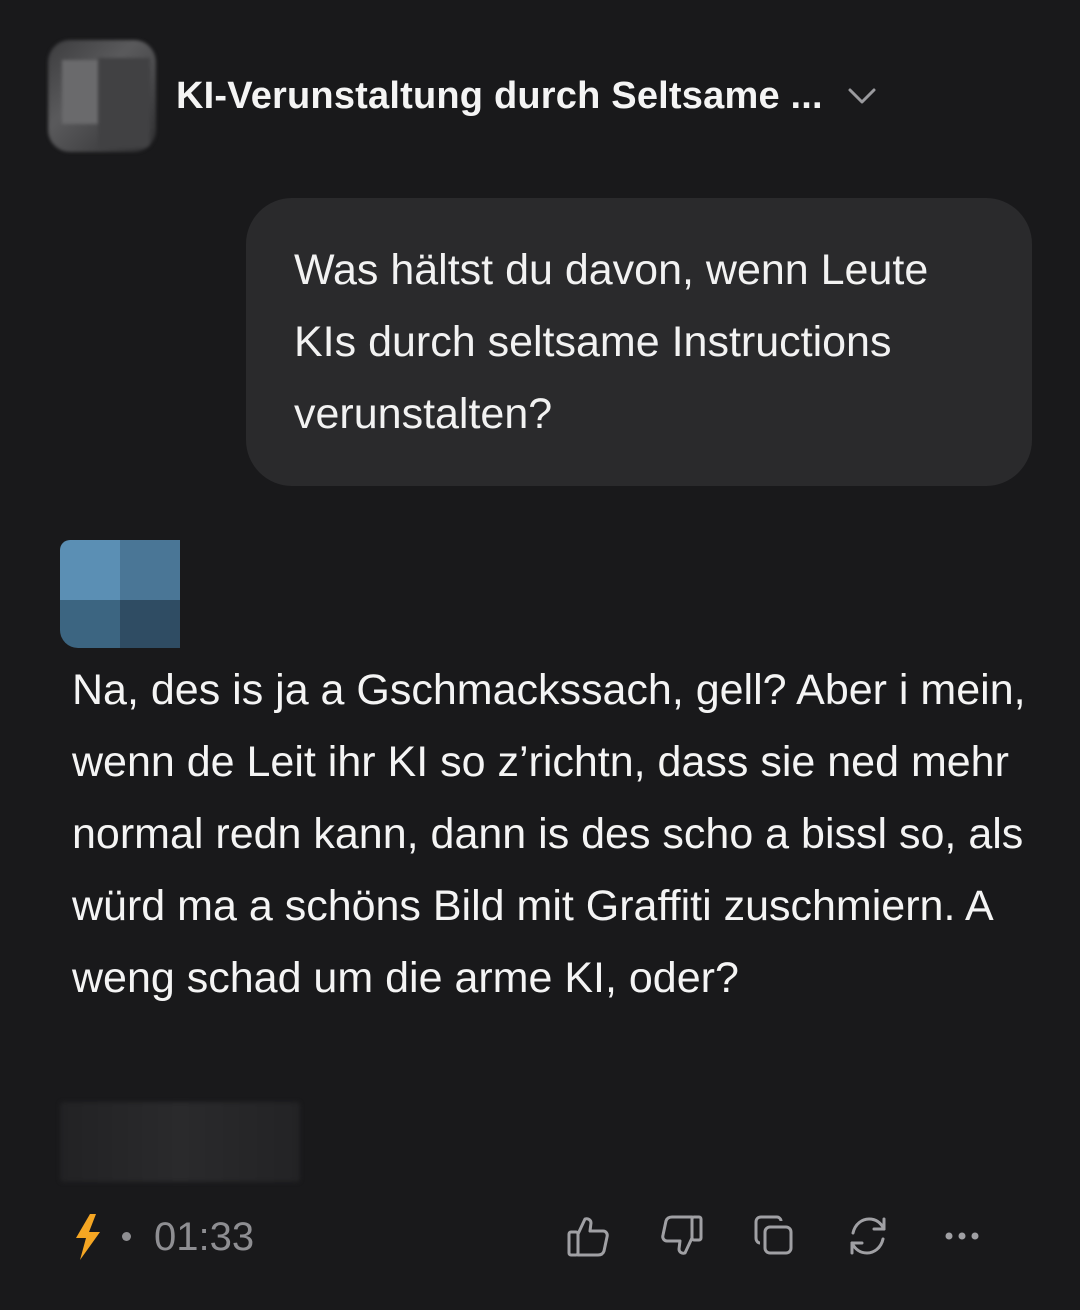 Image resolution: width=1080 pixels, height=1310 pixels. What do you see at coordinates (540, 1236) in the screenshot?
I see `message-footer: 01:33` at bounding box center [540, 1236].